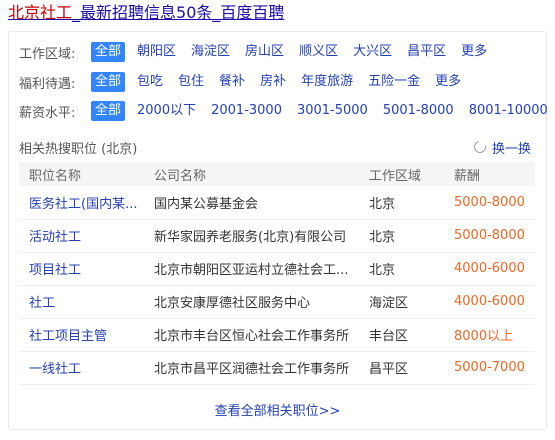 This screenshot has height=440, width=555. I want to click on refresh-icon, so click(480, 147).